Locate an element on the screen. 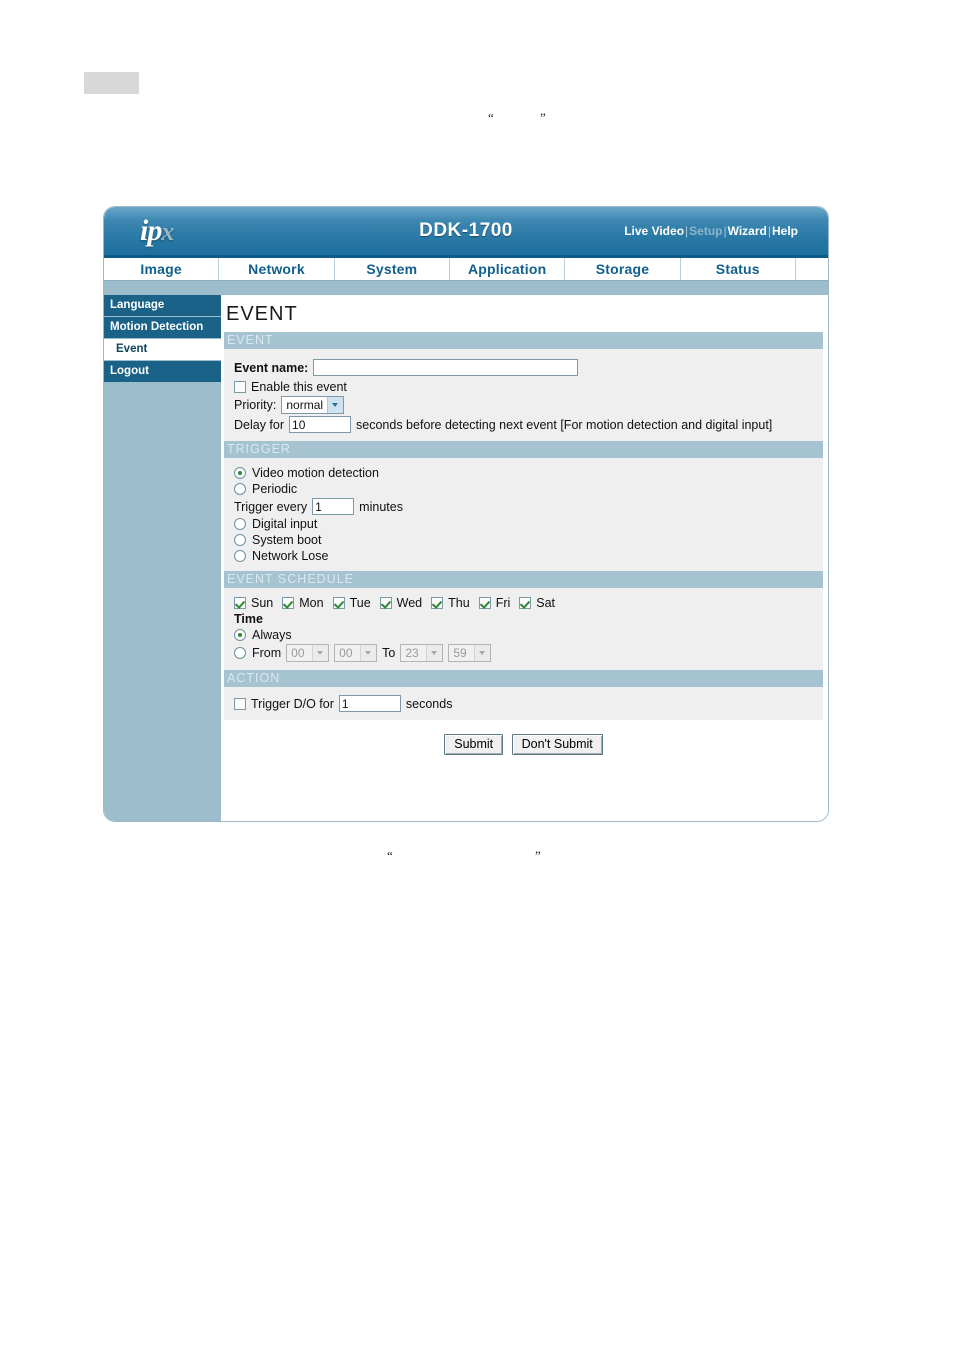 The width and height of the screenshot is (954, 1354). to-hour-select: 23 is located at coordinates (422, 653).